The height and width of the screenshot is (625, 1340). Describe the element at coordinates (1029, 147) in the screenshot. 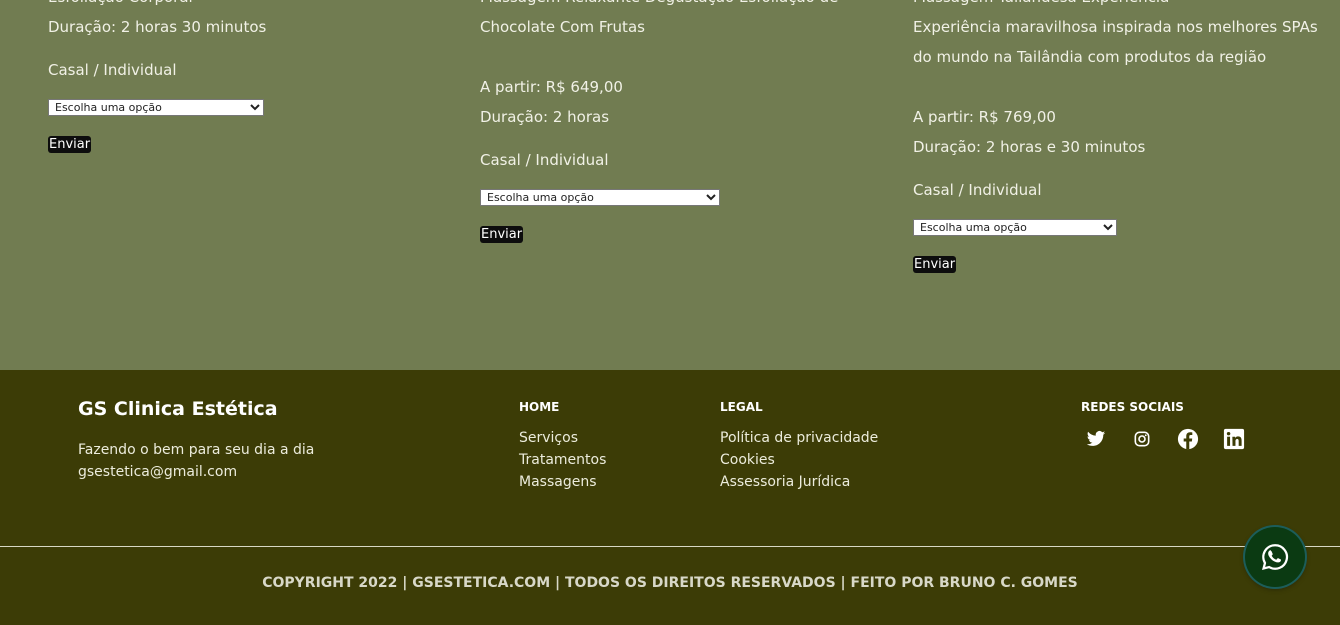

I see `product-duration: Duração: 2 horas e 30 minutos` at that location.